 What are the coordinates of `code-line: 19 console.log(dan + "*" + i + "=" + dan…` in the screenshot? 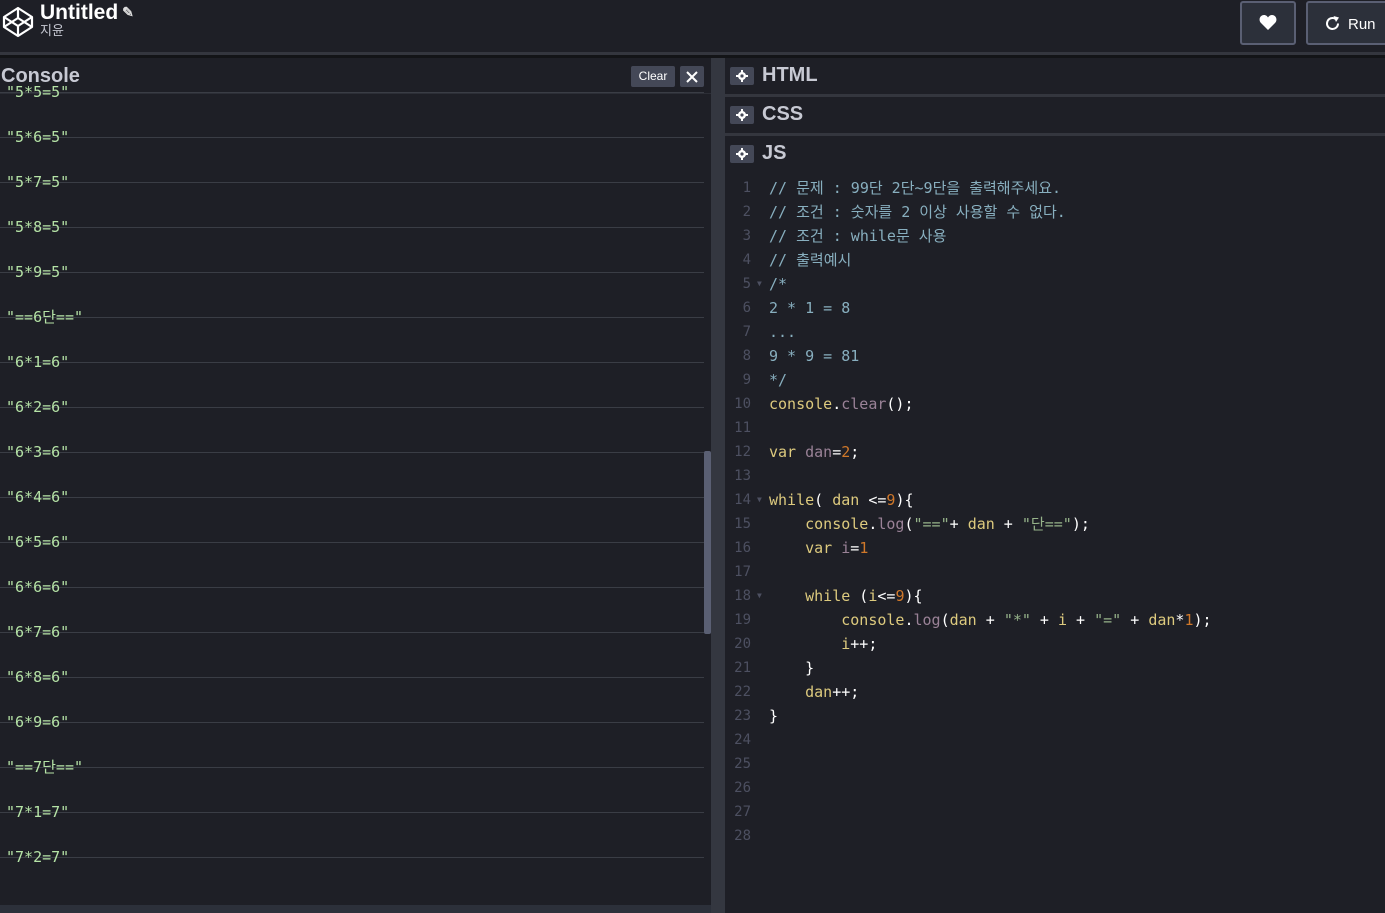 It's located at (1055, 620).